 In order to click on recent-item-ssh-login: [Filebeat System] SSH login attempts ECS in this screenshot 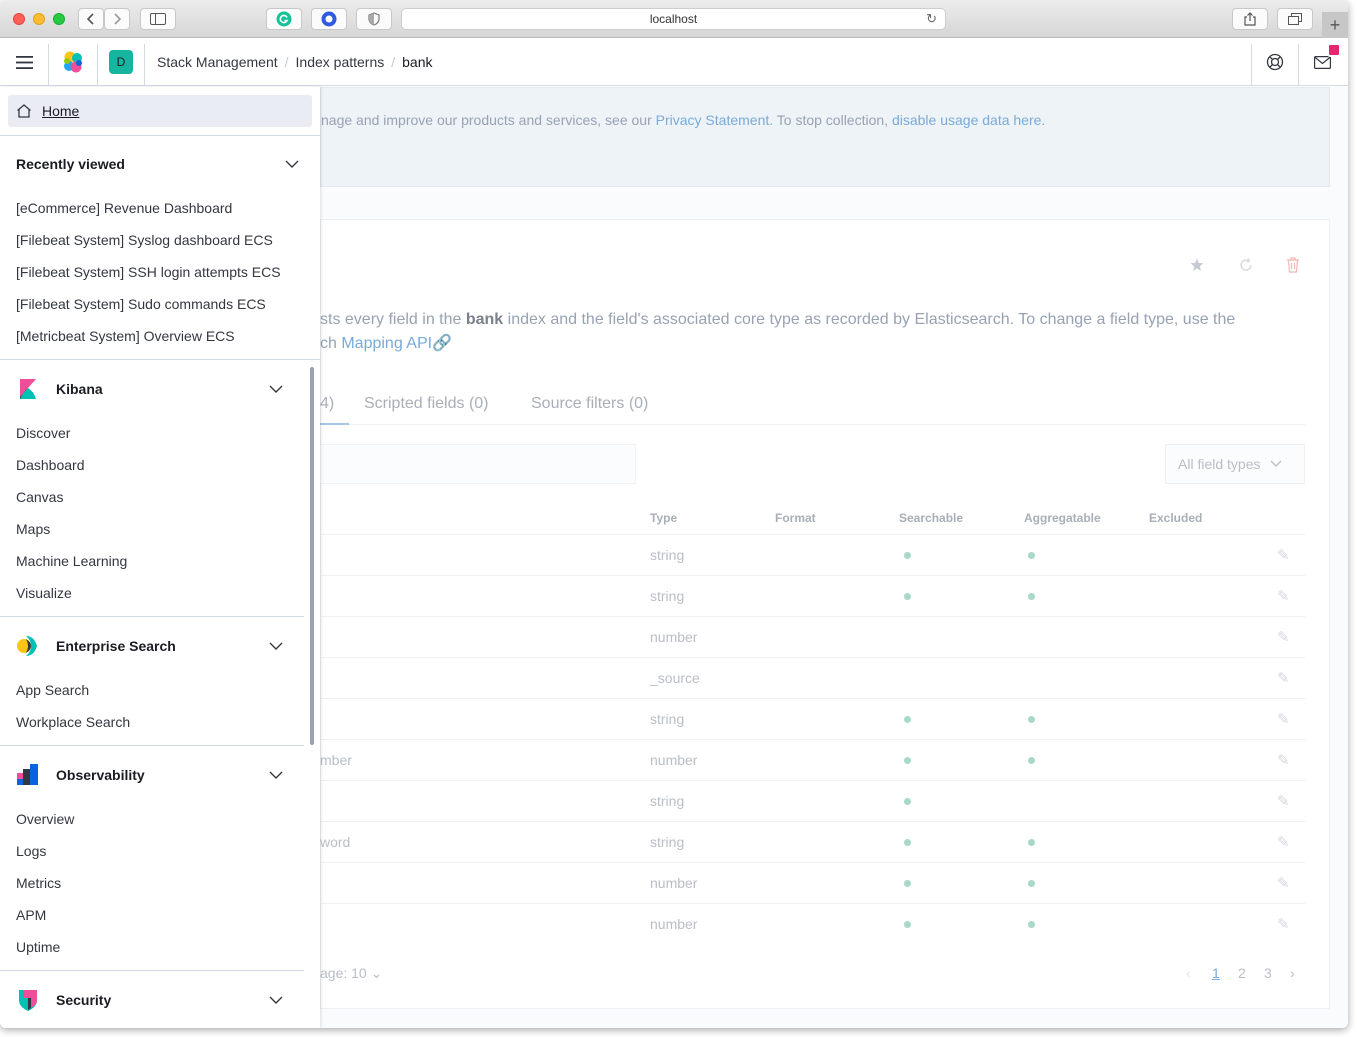, I will do `click(148, 272)`.